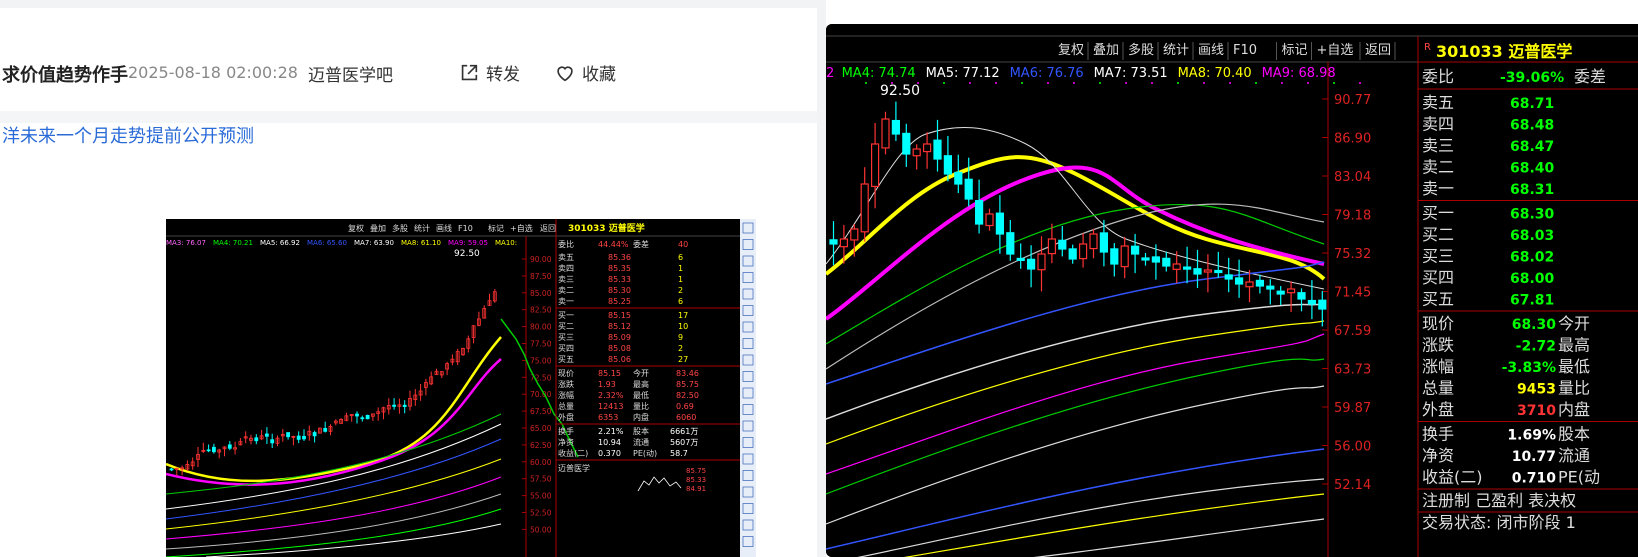 This screenshot has width=1638, height=557. Describe the element at coordinates (686, 417) in the screenshot. I see `small-stat-value2: 6060` at that location.